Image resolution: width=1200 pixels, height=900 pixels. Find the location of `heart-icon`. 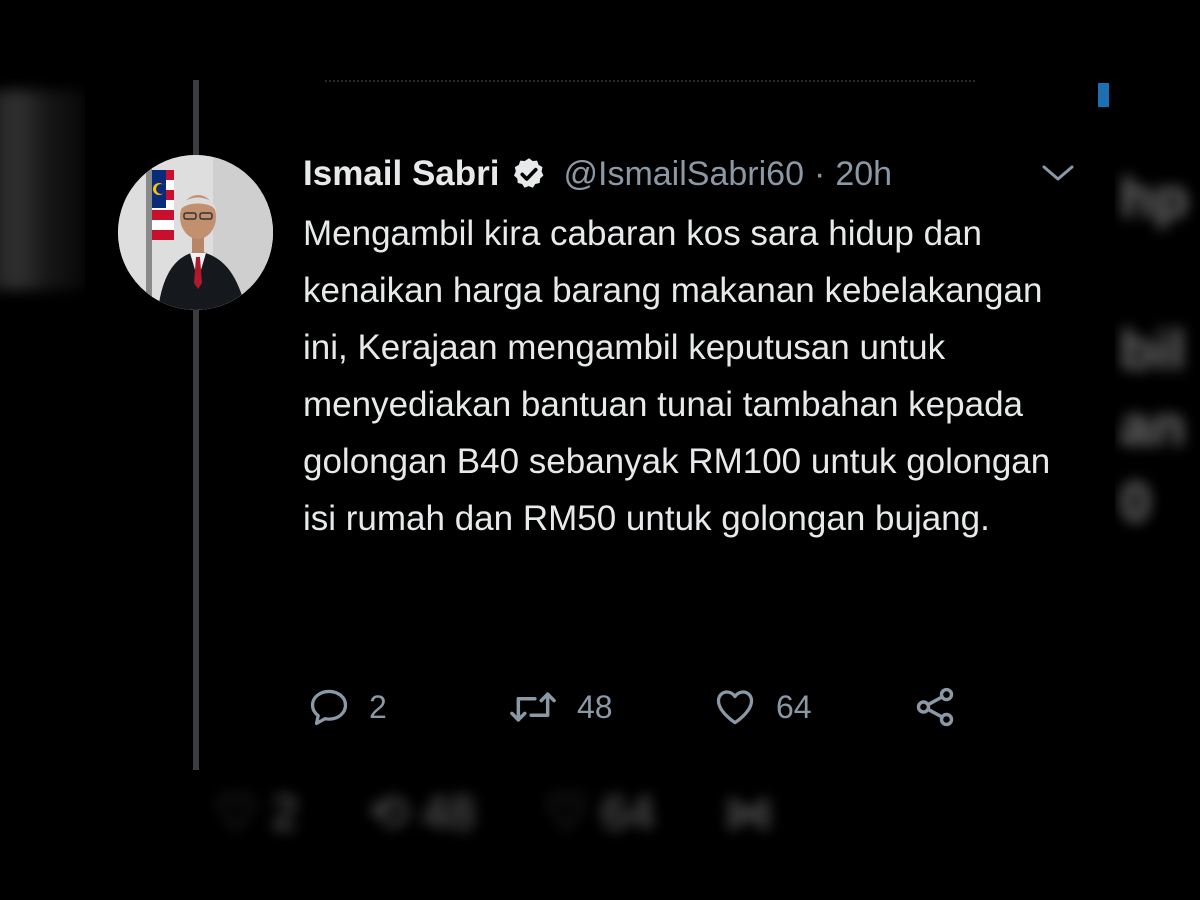

heart-icon is located at coordinates (735, 707).